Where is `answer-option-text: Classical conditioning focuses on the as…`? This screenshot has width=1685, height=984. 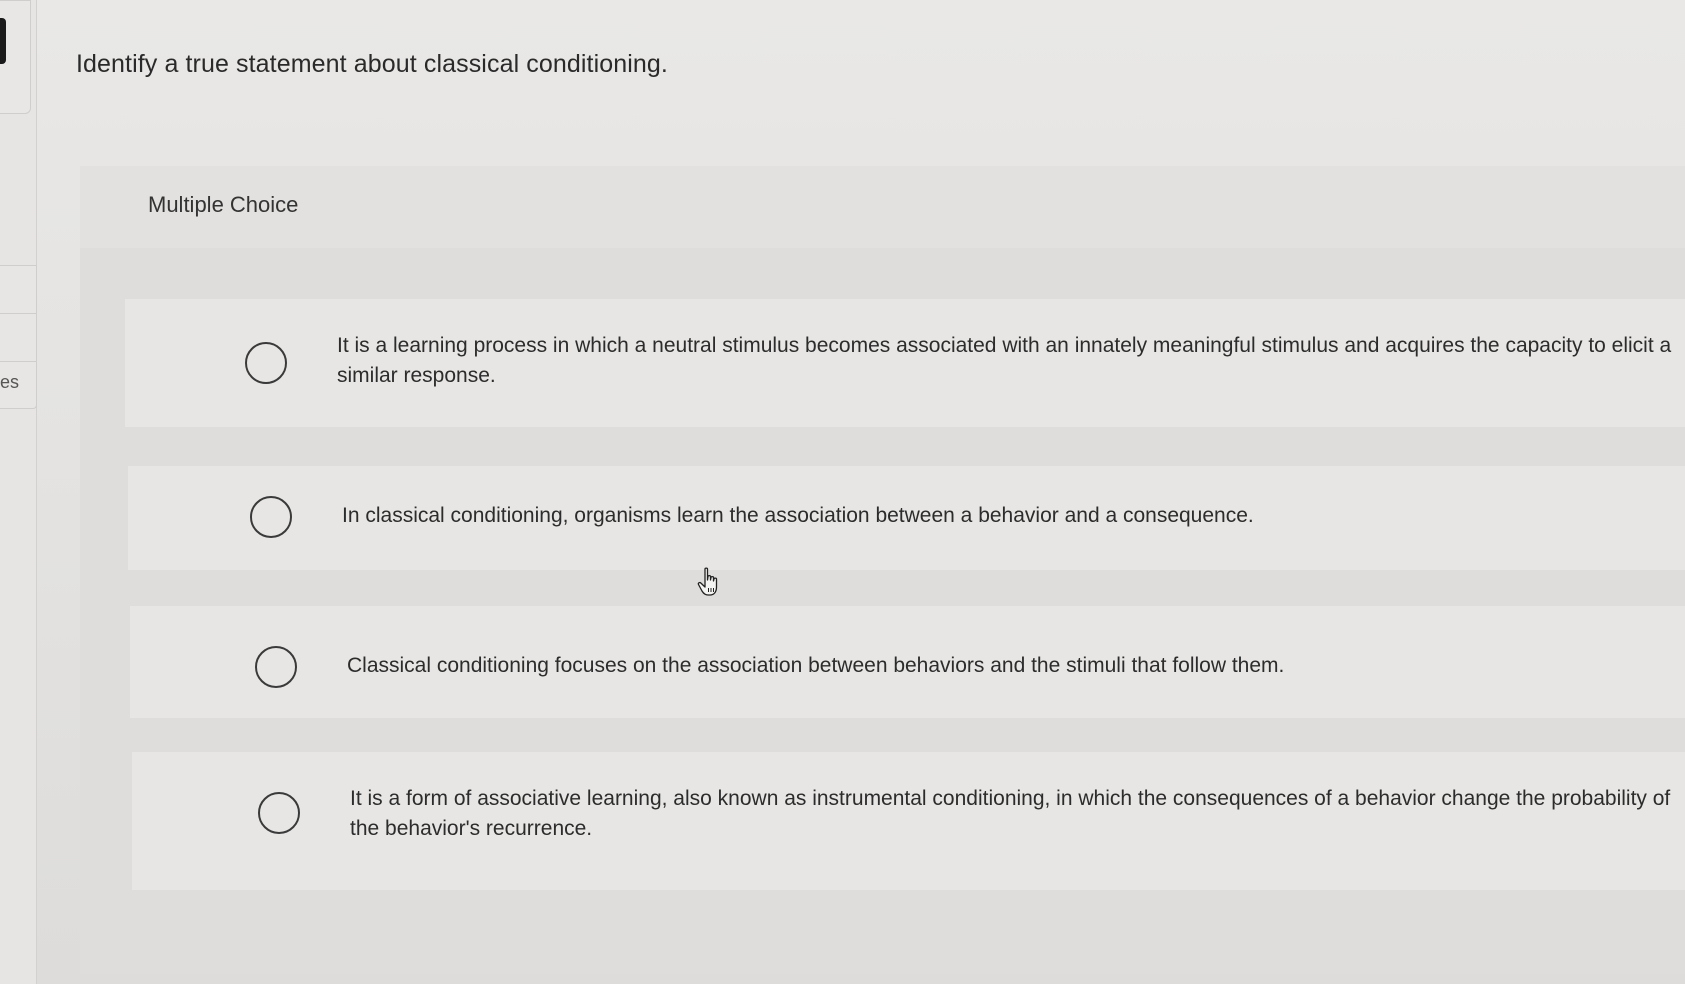
answer-option-text: Classical conditioning focuses on the as… is located at coordinates (1012, 666).